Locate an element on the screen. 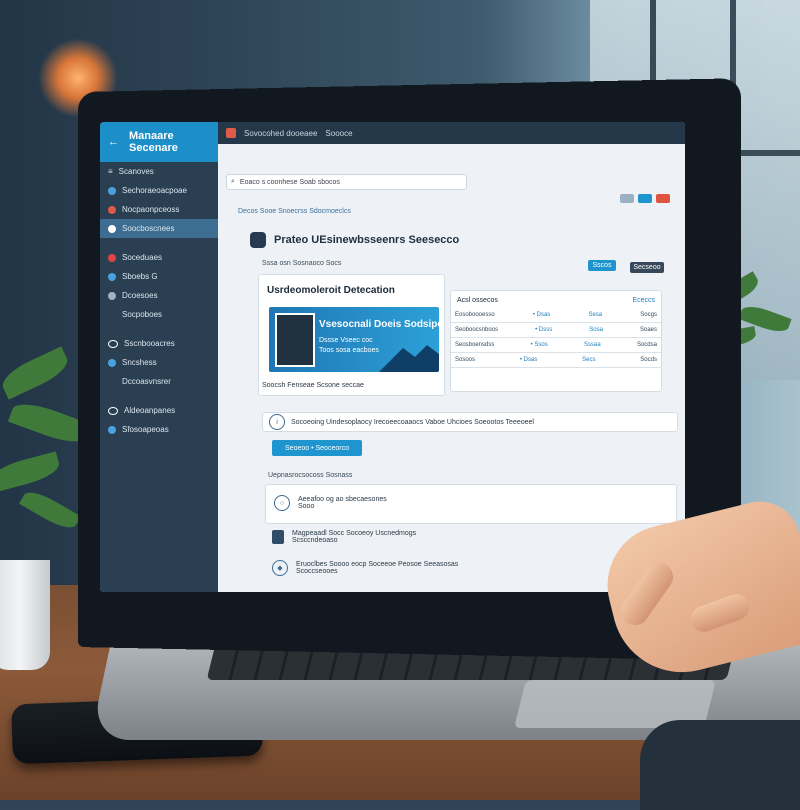 This screenshot has width=800, height=810. eye-icon is located at coordinates (113, 343).